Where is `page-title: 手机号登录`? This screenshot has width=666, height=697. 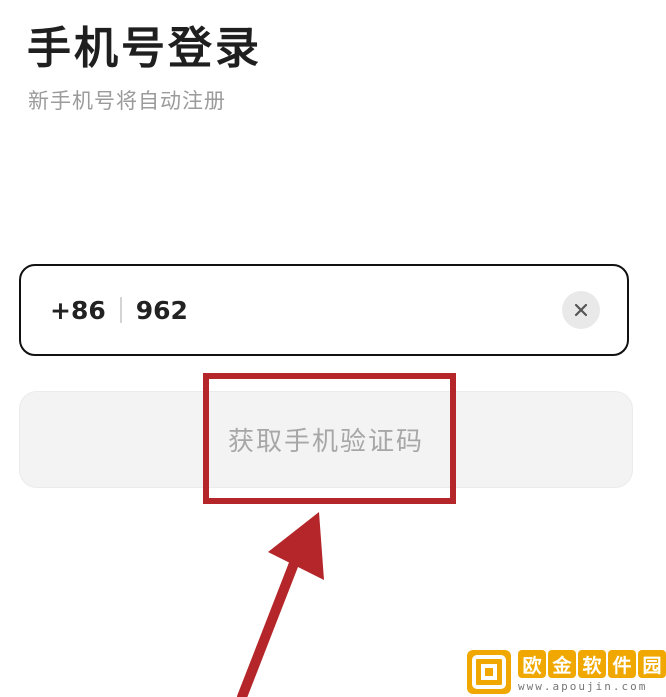
page-title: 手机号登录 is located at coordinates (144, 48).